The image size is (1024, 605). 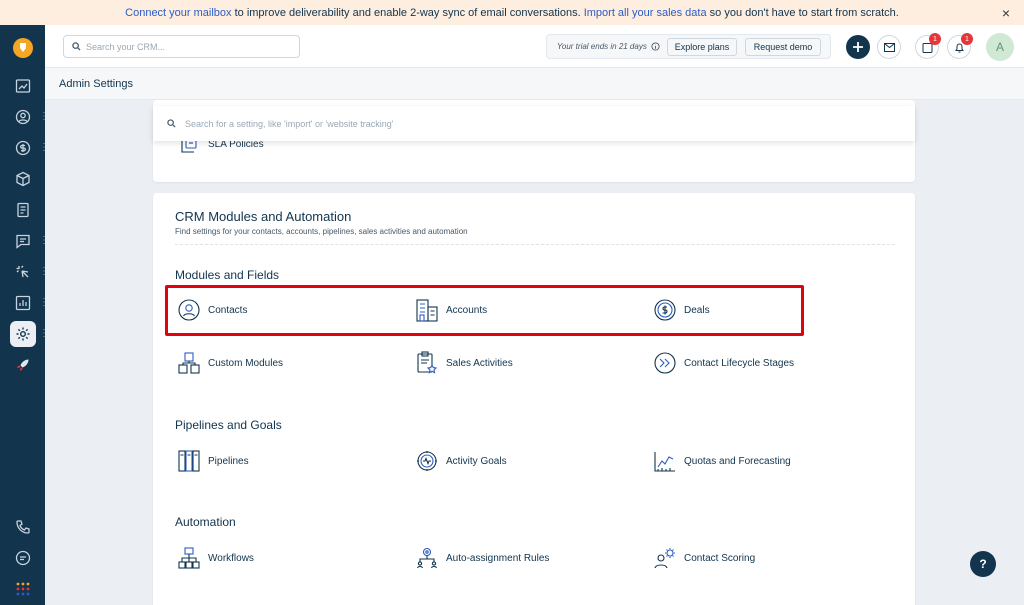 I want to click on logo-icon, so click(x=23, y=48).